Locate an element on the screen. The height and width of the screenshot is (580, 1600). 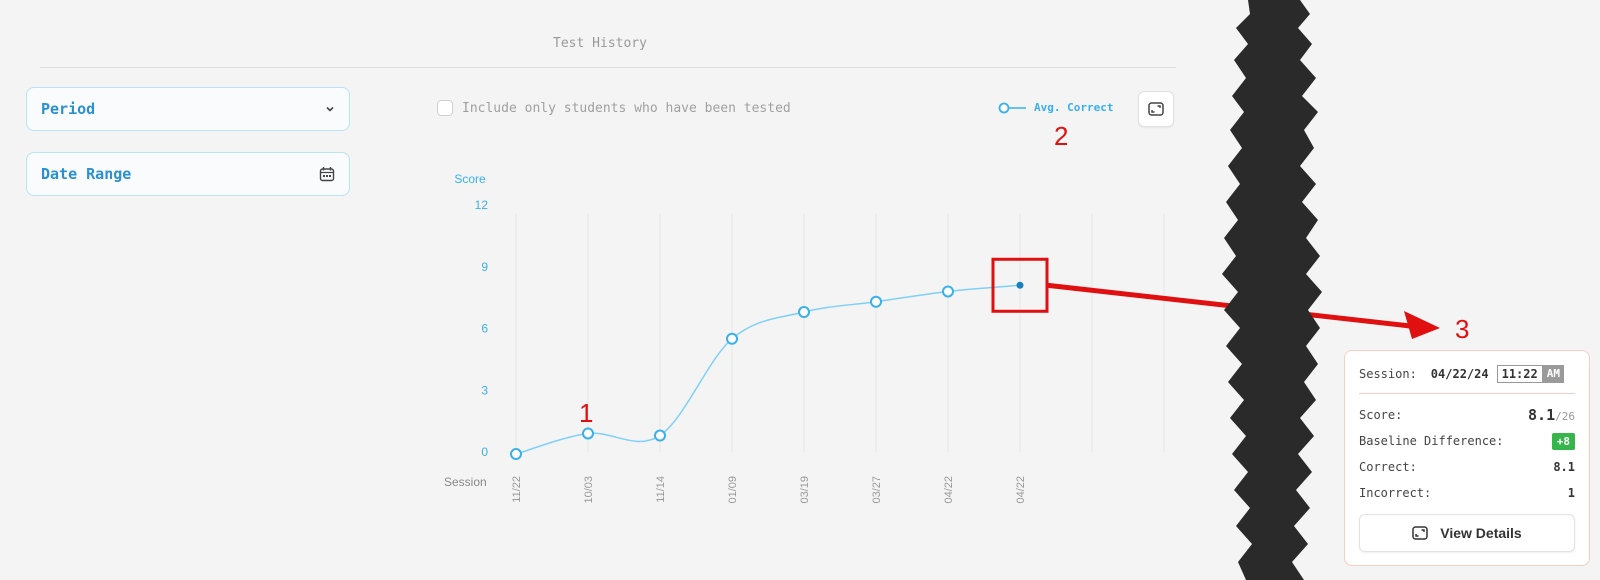
tooltip-session-date: 04/22/24 is located at coordinates (1459, 374).